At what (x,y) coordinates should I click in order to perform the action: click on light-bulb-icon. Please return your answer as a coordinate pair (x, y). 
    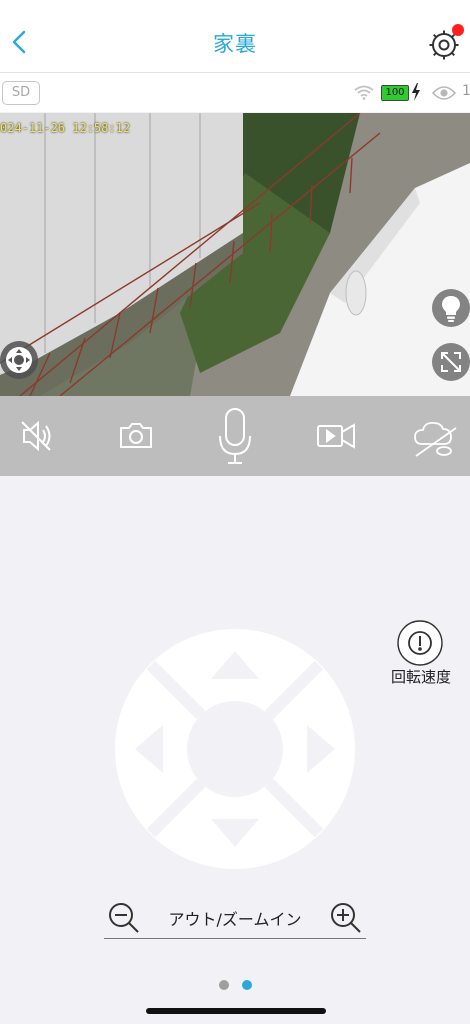
    Looking at the image, I should click on (451, 309).